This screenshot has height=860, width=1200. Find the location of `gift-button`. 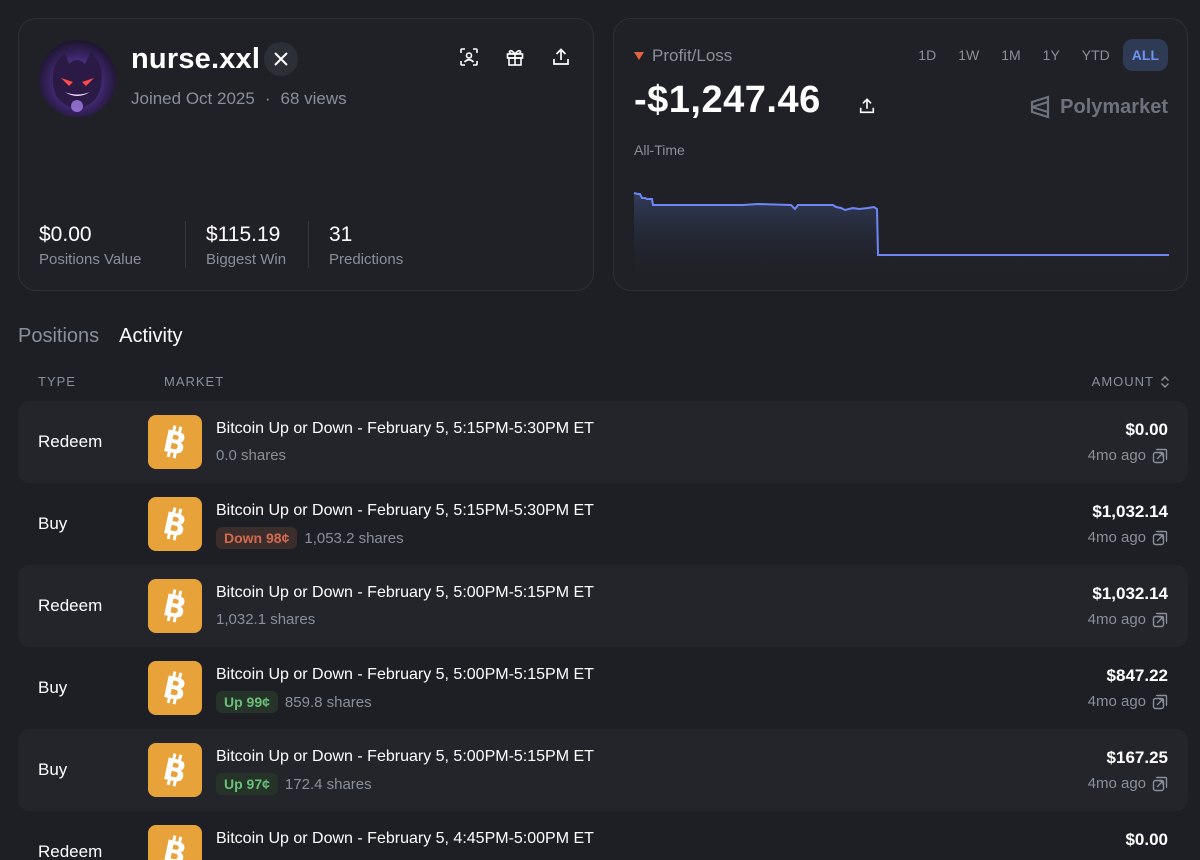

gift-button is located at coordinates (515, 57).